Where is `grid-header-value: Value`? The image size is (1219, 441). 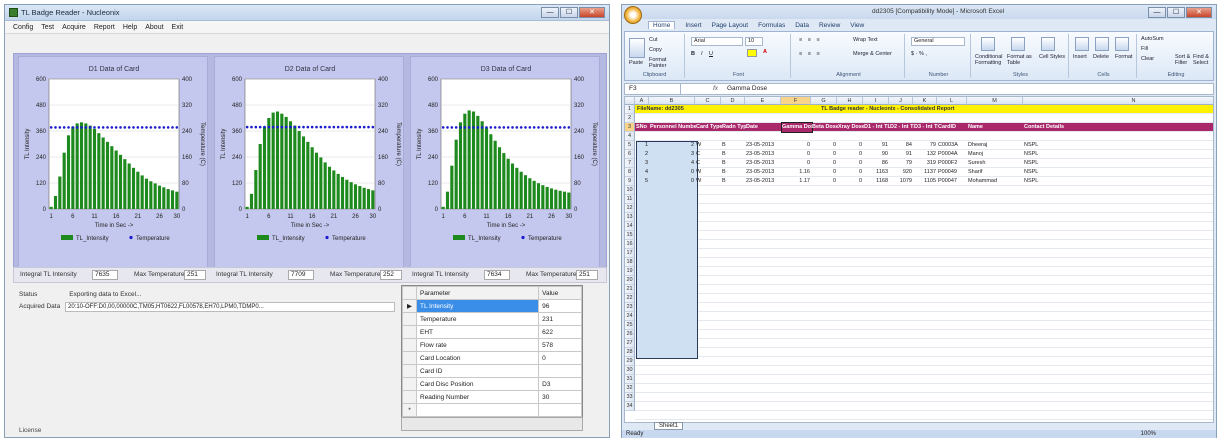
grid-header-value: Value is located at coordinates (560, 293).